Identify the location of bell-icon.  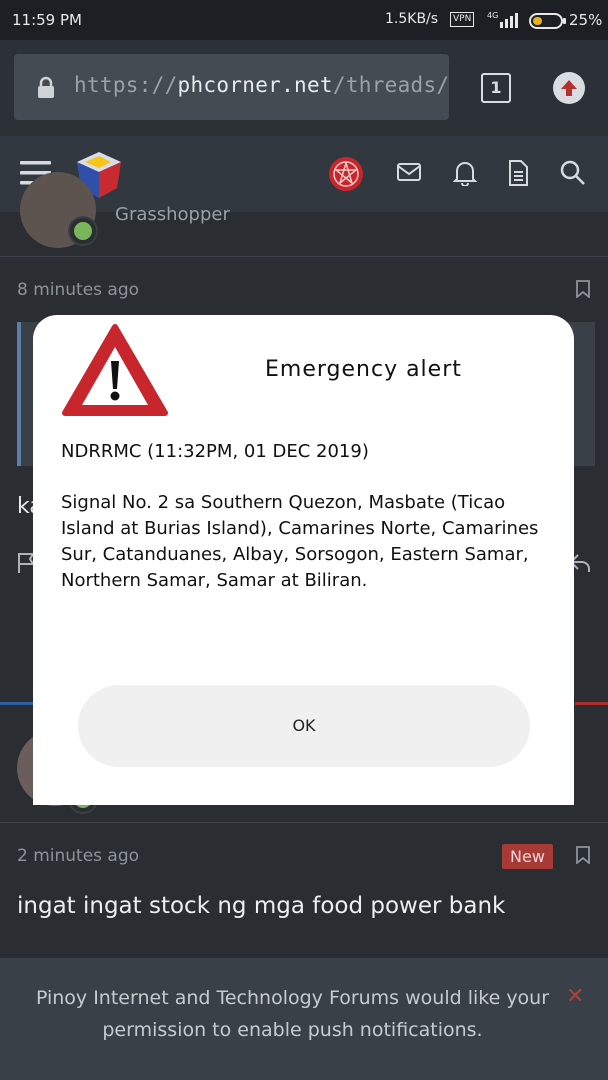
(465, 175).